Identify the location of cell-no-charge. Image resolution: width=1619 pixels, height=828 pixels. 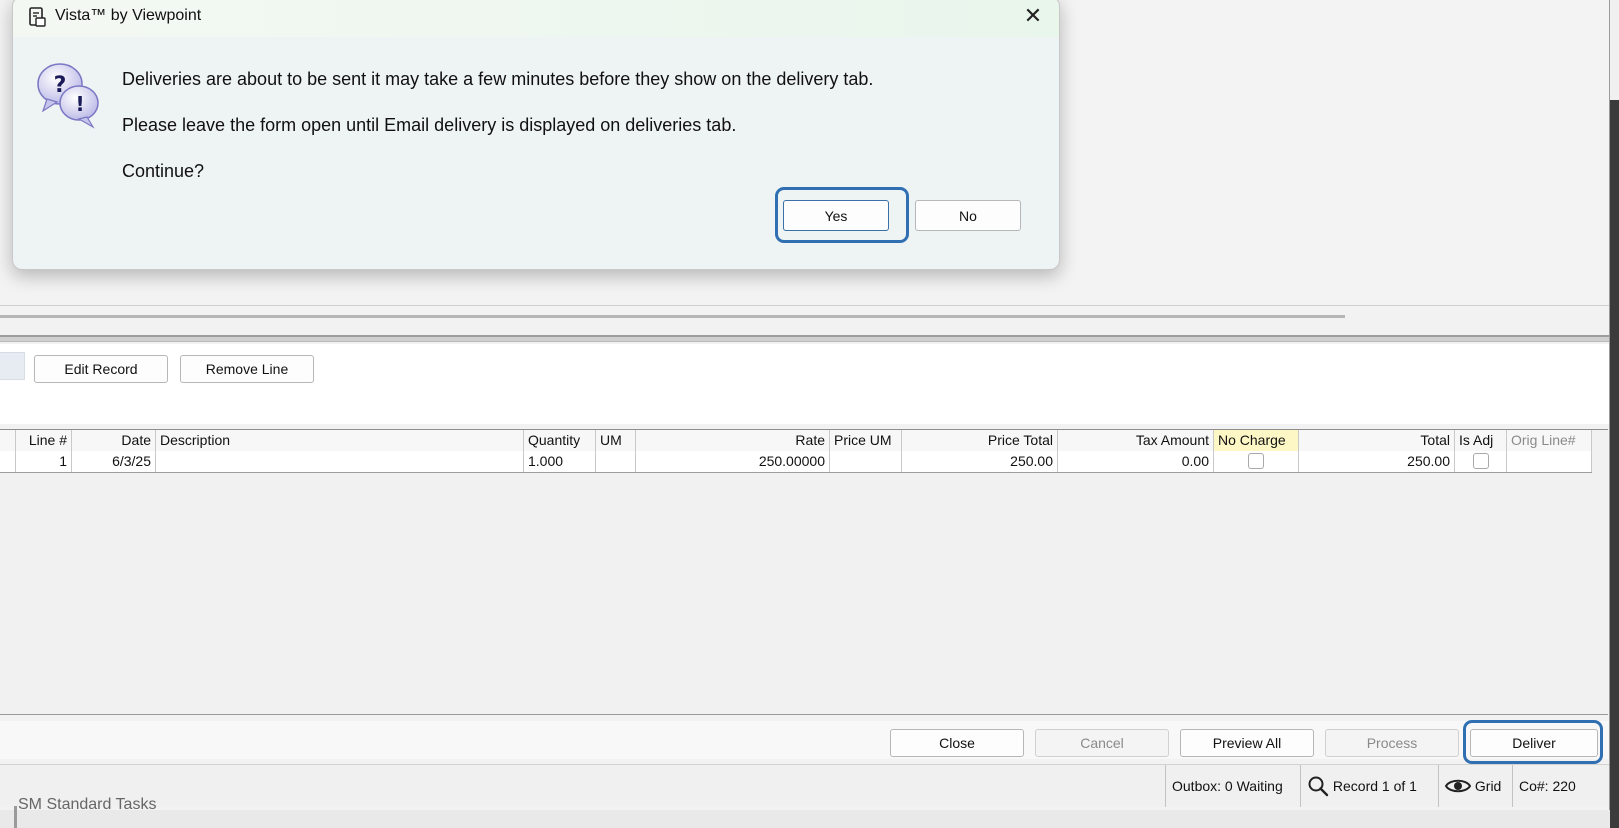
(1256, 461).